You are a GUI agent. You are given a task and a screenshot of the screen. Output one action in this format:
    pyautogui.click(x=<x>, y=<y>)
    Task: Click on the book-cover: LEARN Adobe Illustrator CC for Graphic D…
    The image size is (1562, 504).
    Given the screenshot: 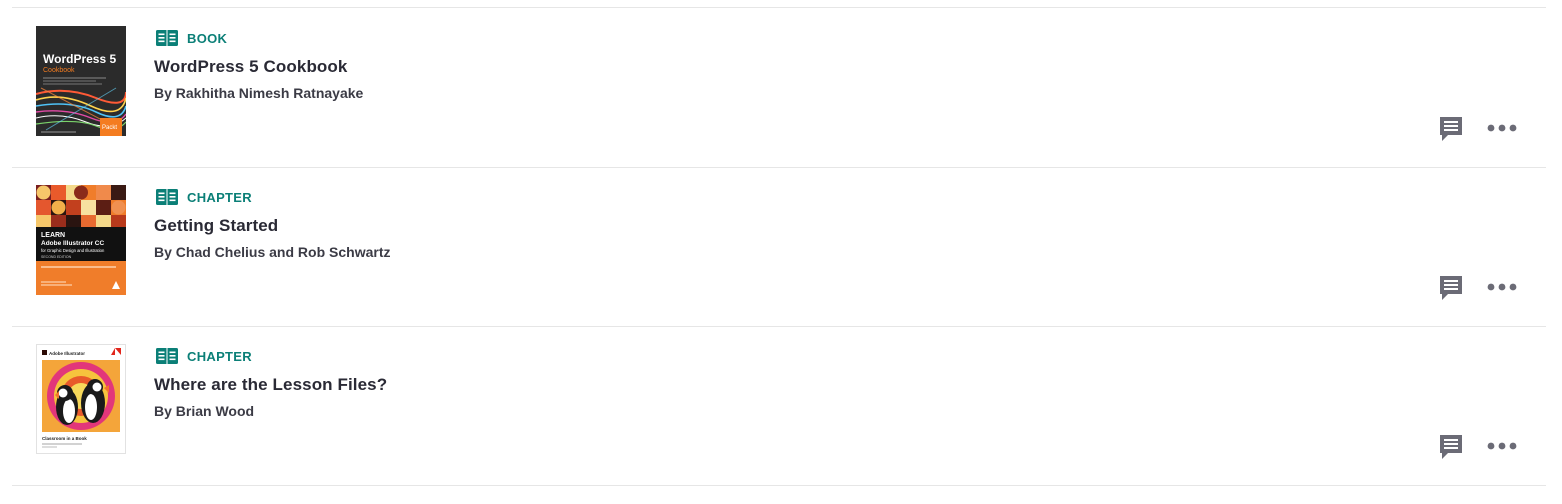 What is the action you would take?
    pyautogui.click(x=81, y=240)
    